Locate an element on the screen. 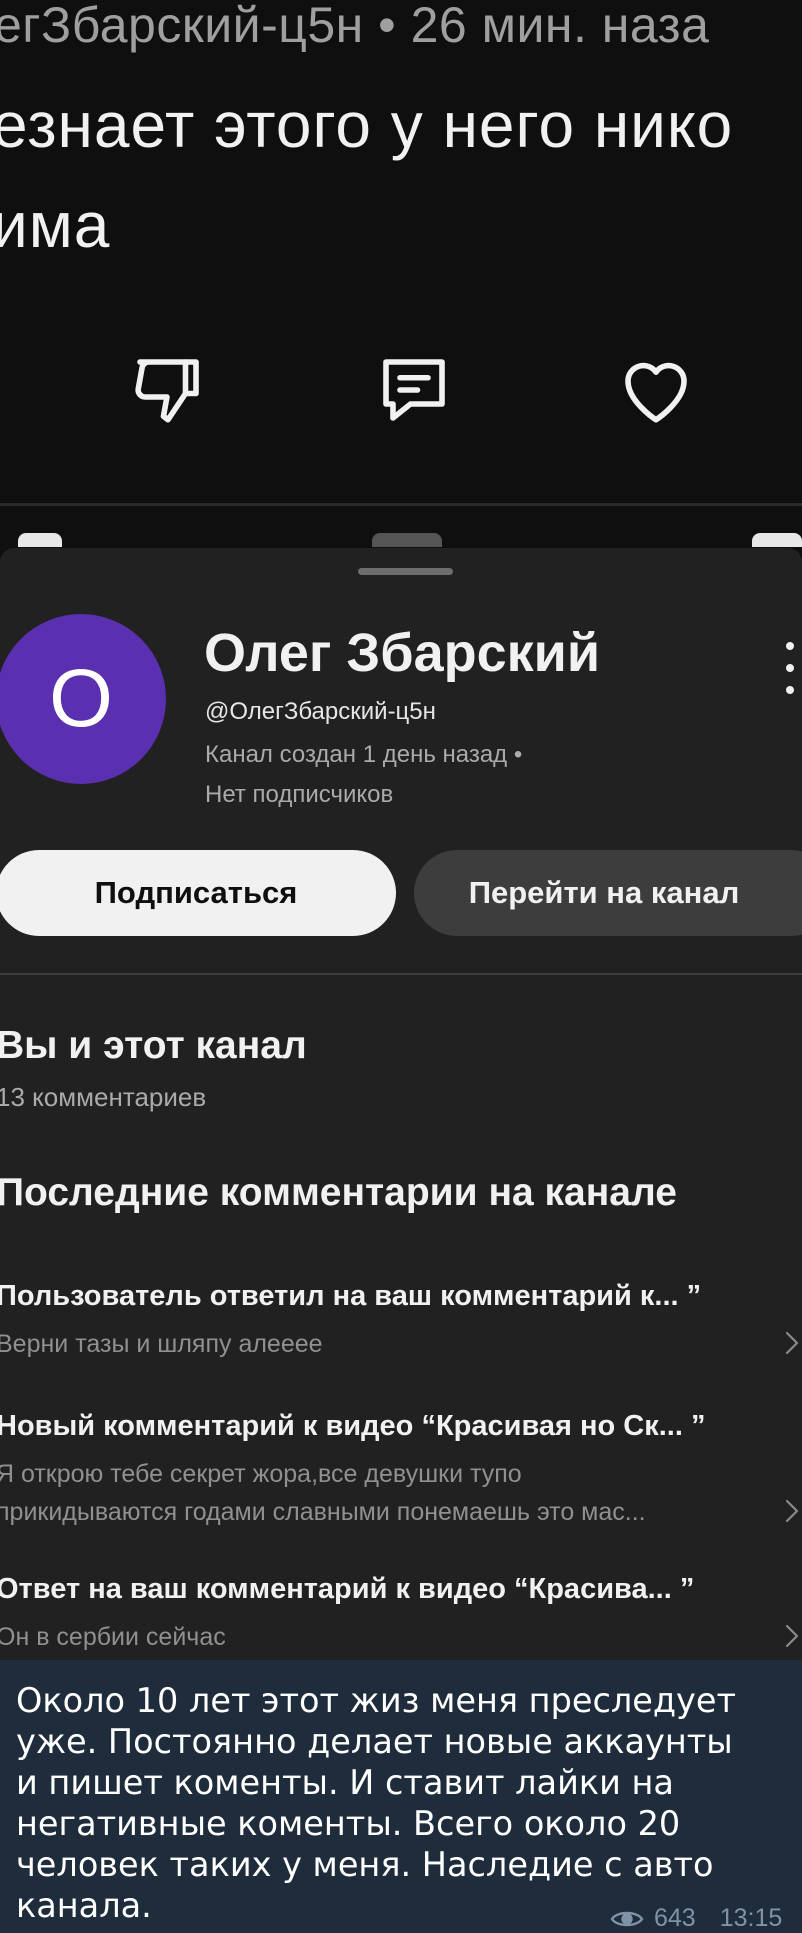  reply-button is located at coordinates (414, 390).